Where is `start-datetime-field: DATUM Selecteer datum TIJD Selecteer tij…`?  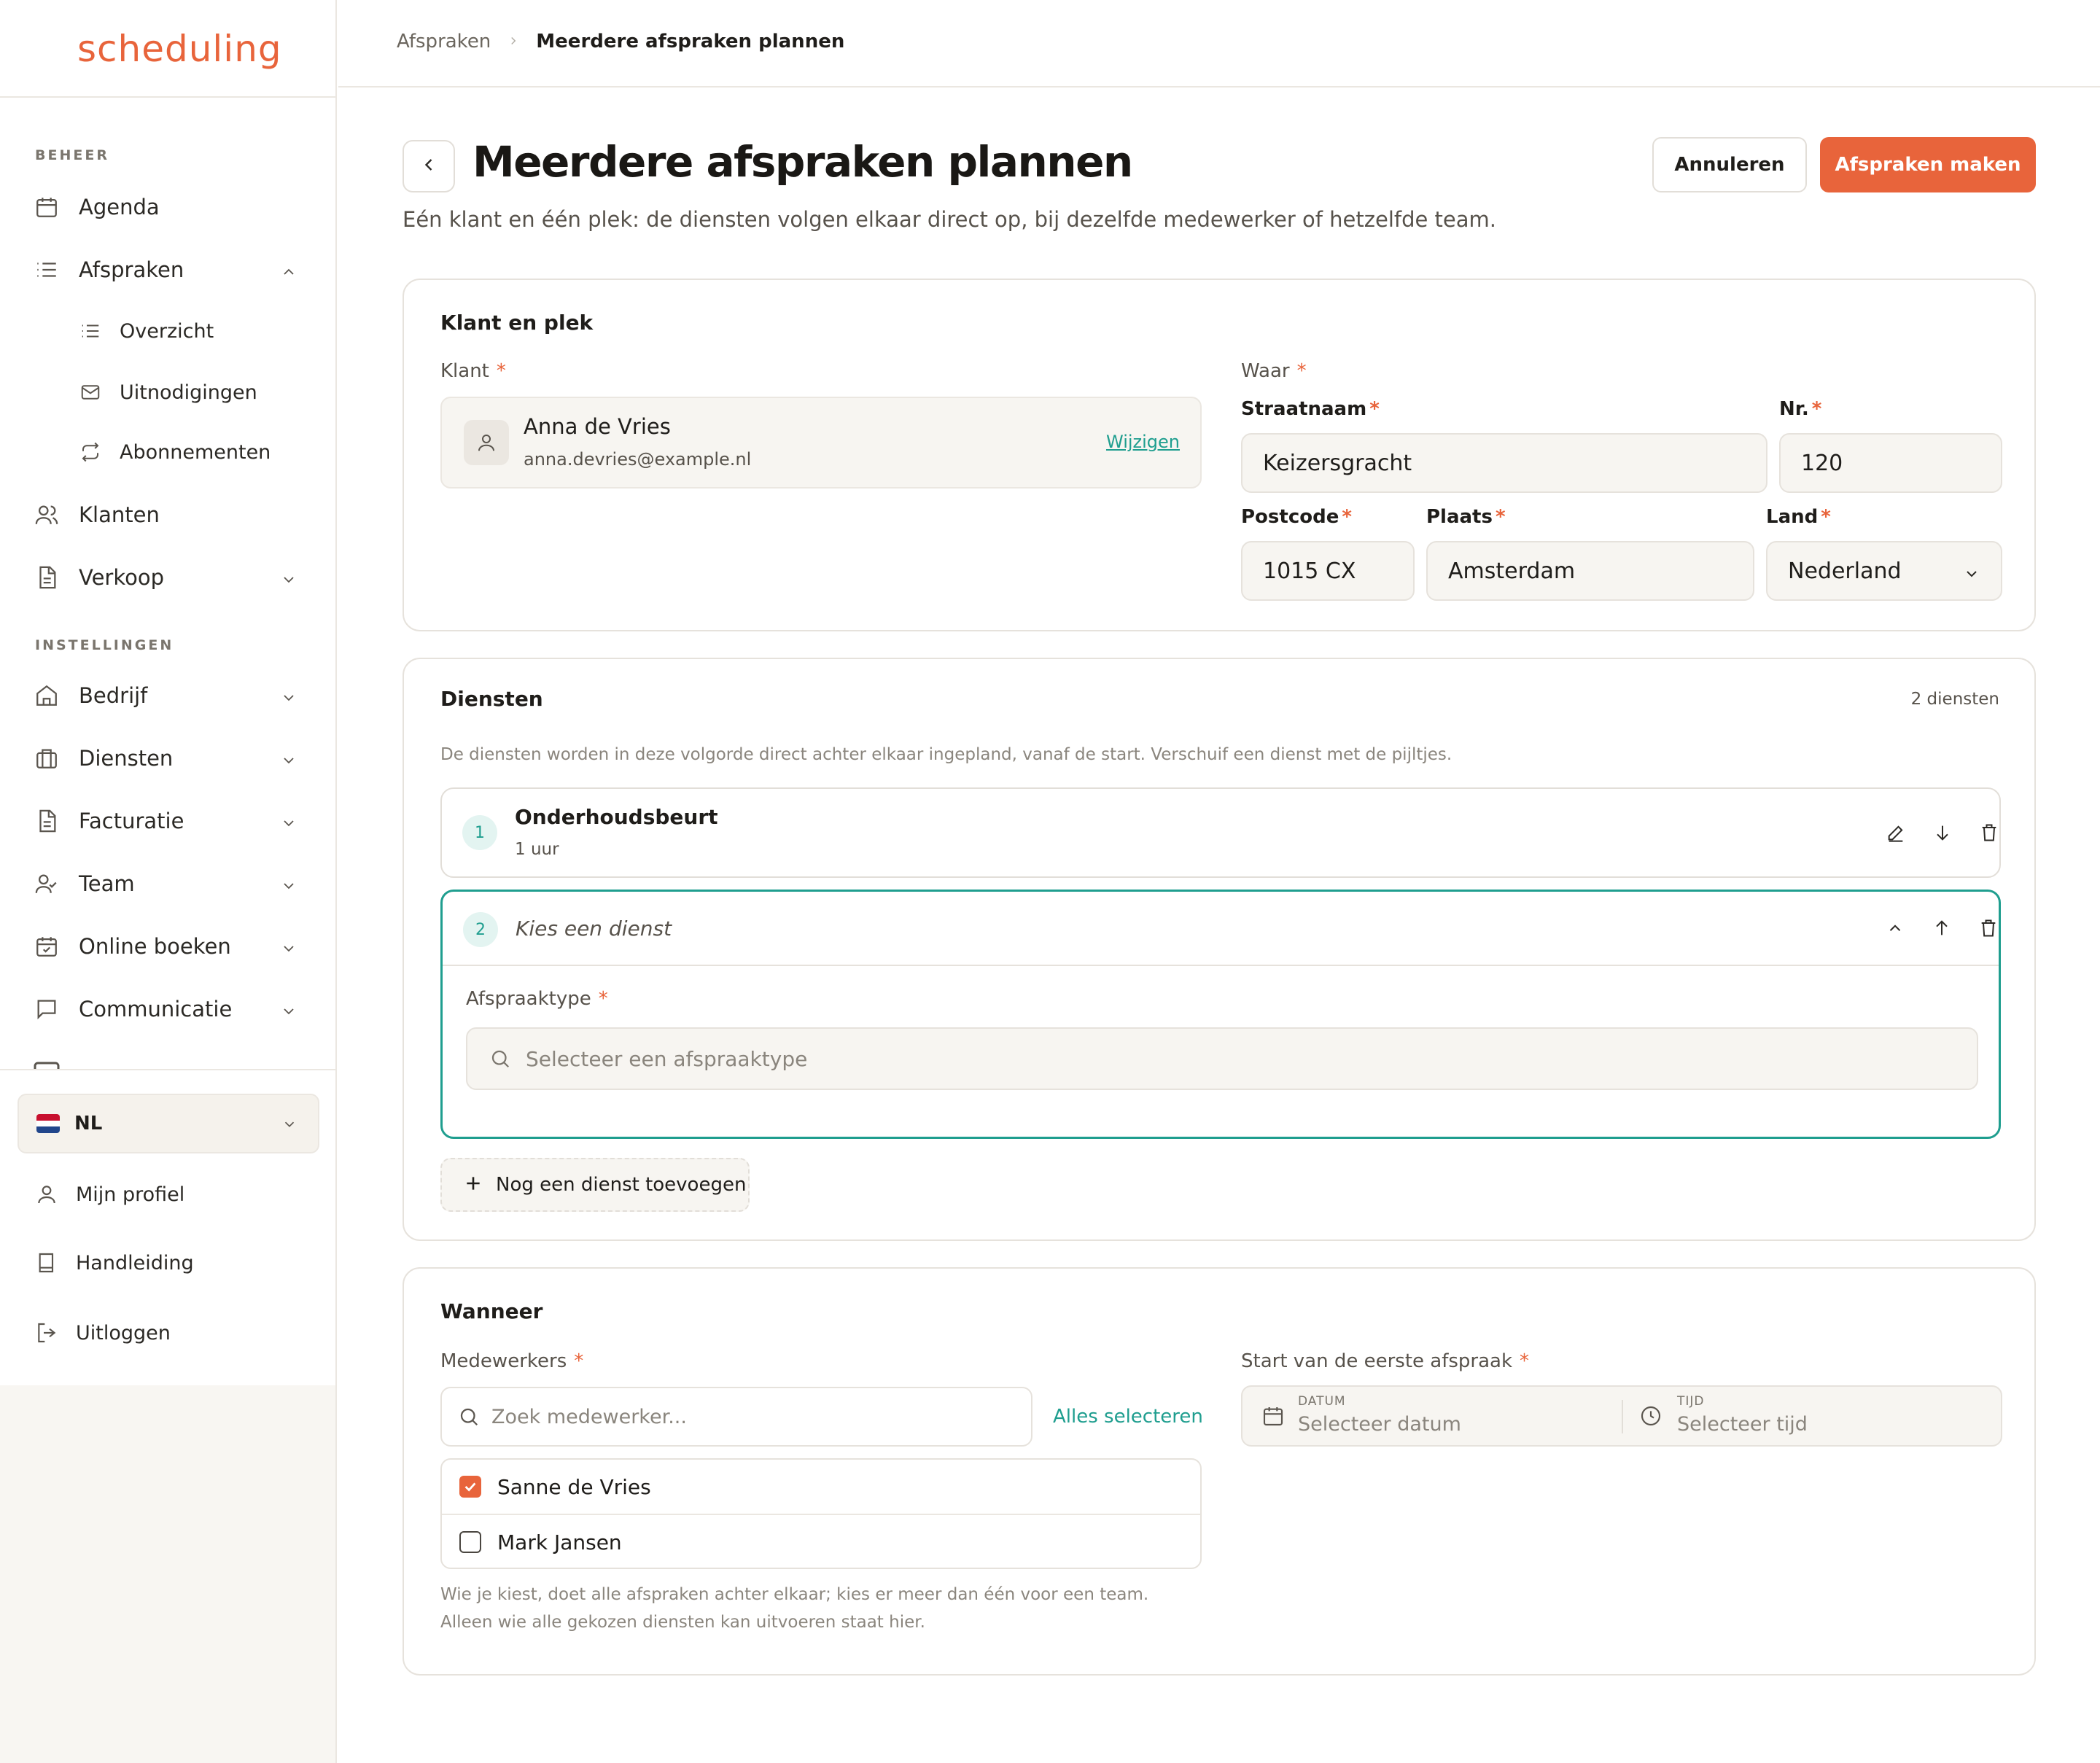 start-datetime-field: DATUM Selecteer datum TIJD Selecteer tij… is located at coordinates (1621, 1416).